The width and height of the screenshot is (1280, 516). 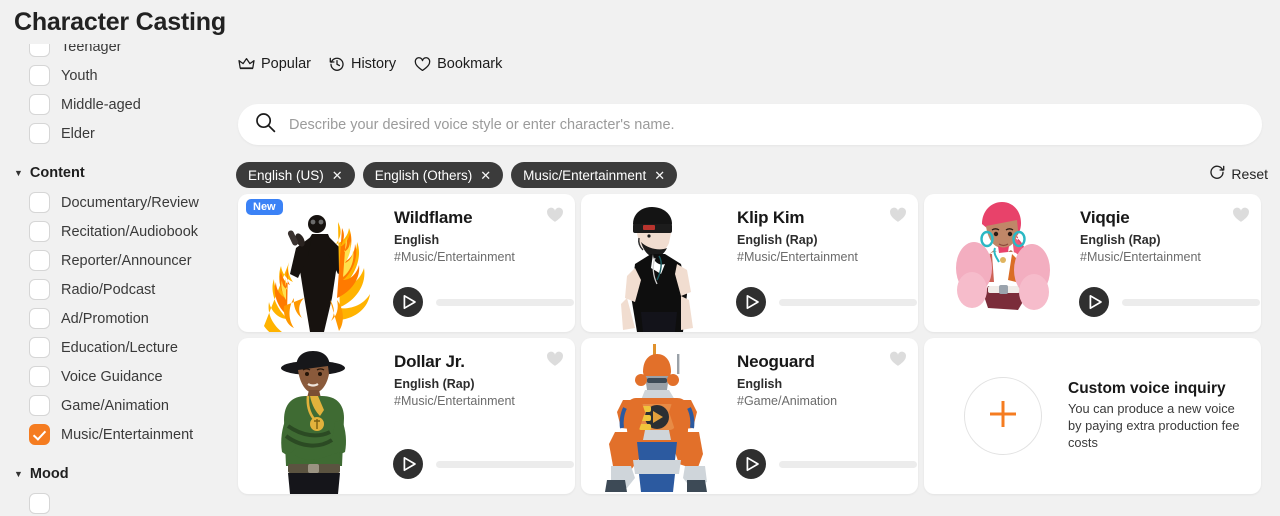 What do you see at coordinates (1105, 217) in the screenshot?
I see `voice-name: Viqqie` at bounding box center [1105, 217].